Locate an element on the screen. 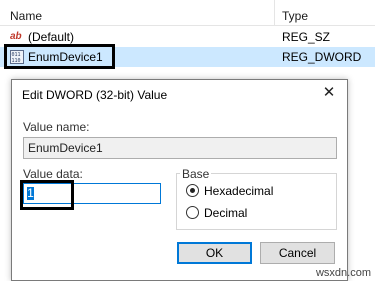 The width and height of the screenshot is (375, 281). value-type: REG_SZ is located at coordinates (306, 37).